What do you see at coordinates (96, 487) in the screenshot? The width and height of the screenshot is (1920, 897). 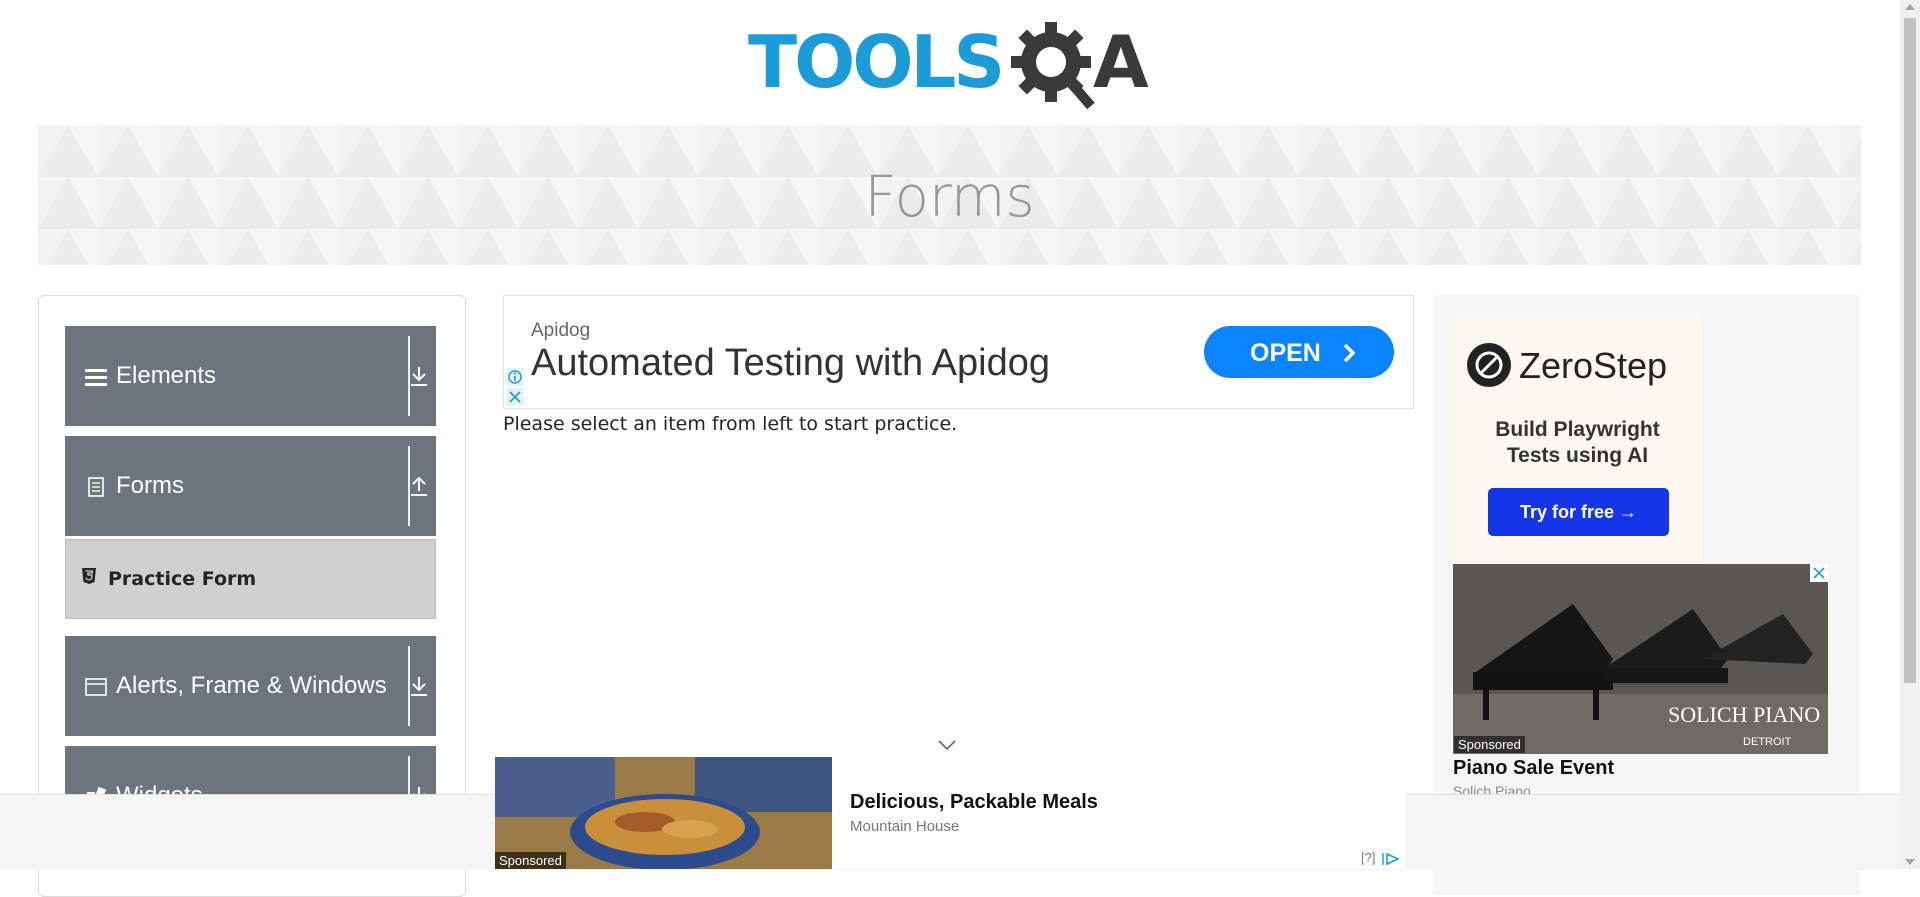 I see `document-icon` at bounding box center [96, 487].